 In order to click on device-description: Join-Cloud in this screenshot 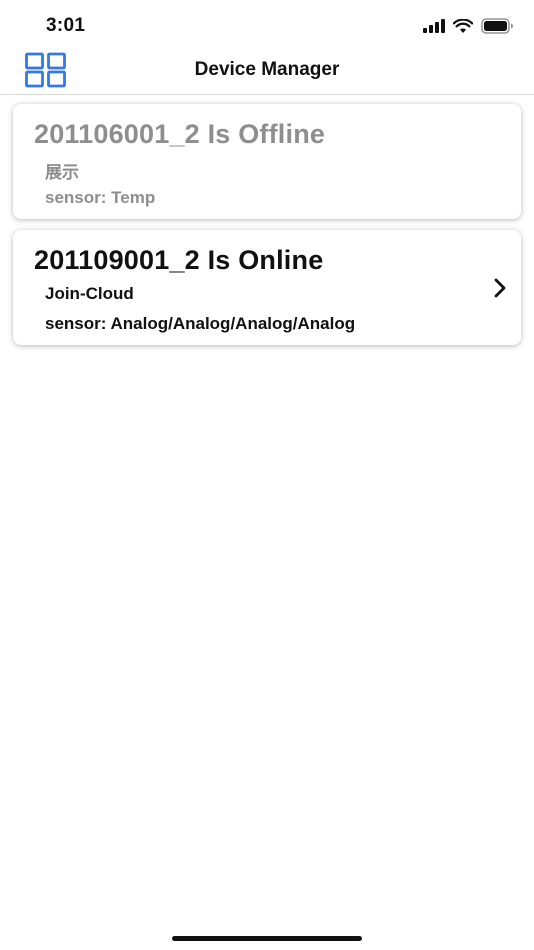, I will do `click(89, 293)`.